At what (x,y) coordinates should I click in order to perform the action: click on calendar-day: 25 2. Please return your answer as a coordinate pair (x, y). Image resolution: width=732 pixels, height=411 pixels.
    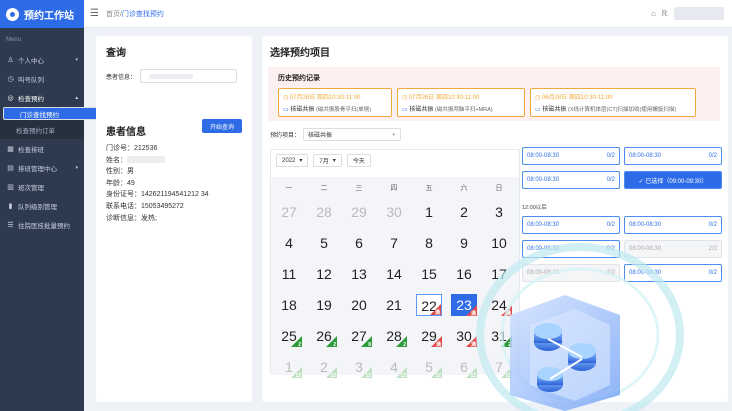
    Looking at the image, I should click on (289, 336).